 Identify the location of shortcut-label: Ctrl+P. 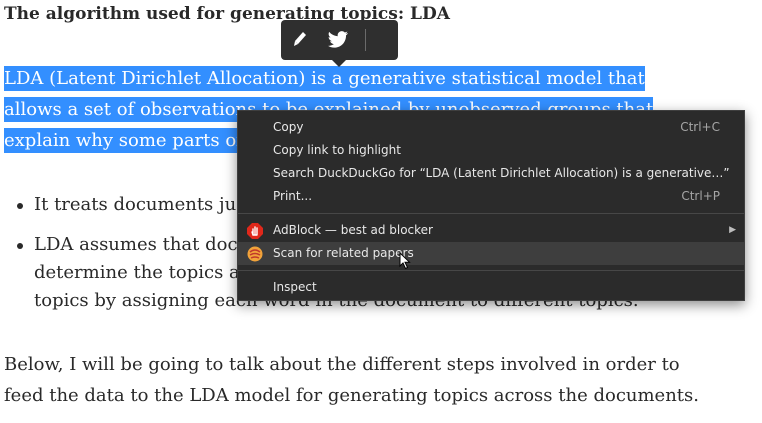
(700, 196).